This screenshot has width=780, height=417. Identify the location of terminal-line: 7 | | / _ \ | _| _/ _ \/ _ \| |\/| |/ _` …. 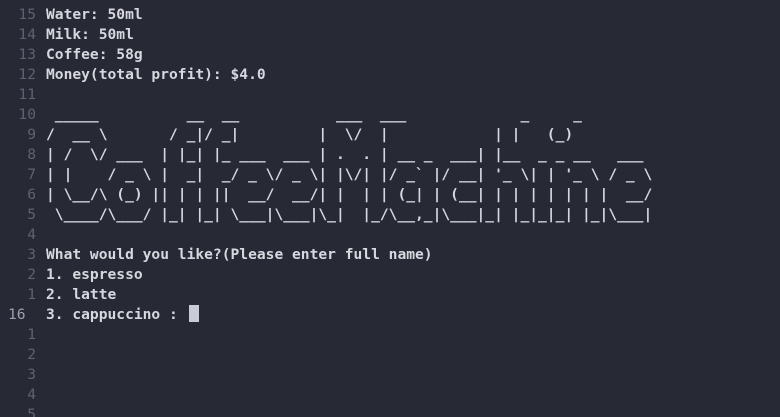
(326, 175).